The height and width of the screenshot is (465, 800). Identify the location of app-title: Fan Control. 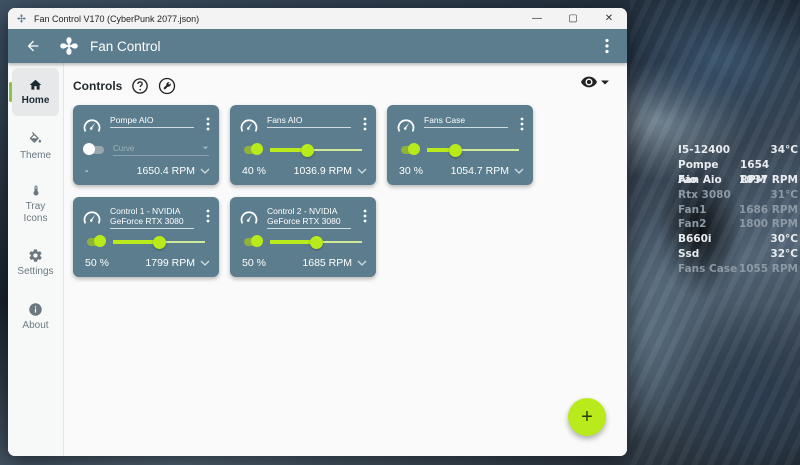
(125, 46).